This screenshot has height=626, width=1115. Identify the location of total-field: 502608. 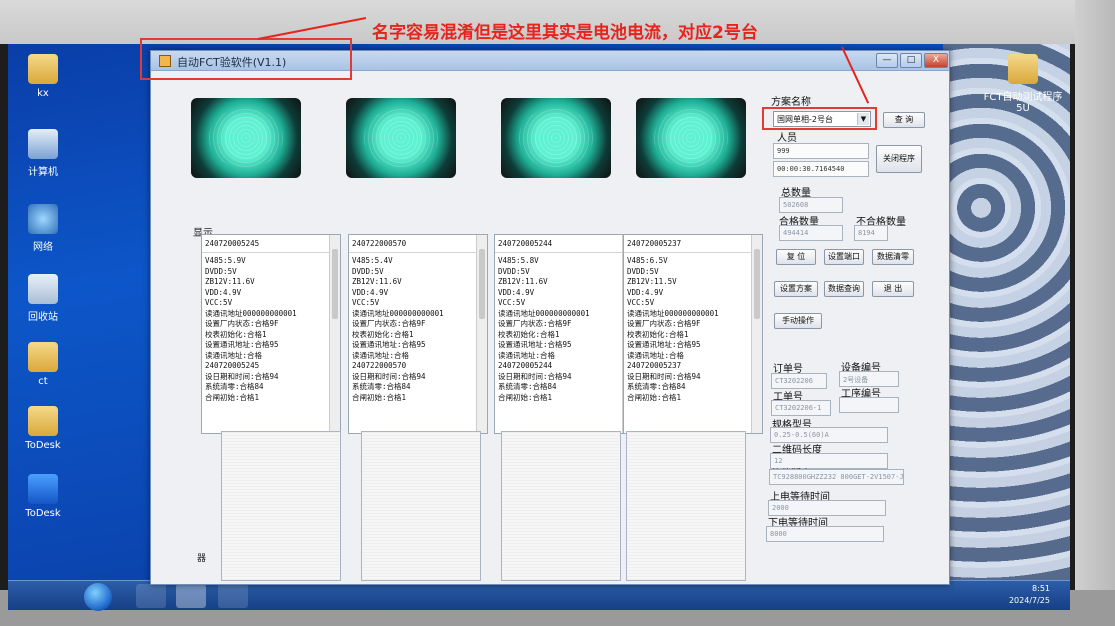
(811, 205).